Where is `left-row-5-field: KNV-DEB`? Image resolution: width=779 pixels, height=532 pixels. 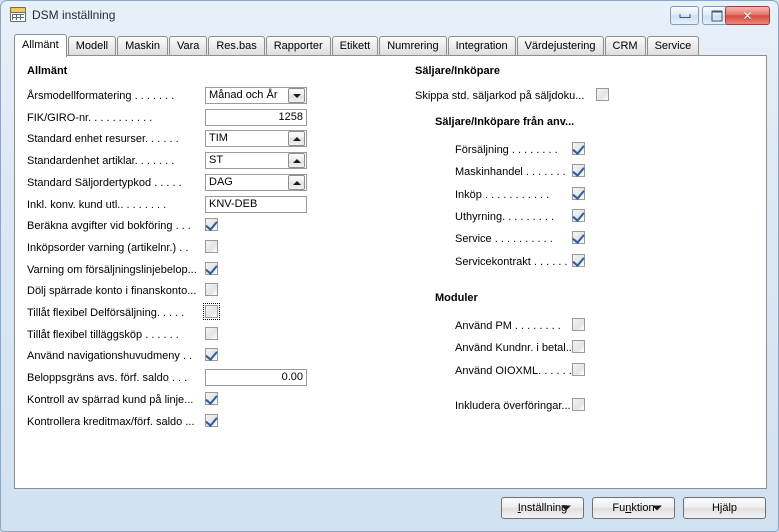 left-row-5-field: KNV-DEB is located at coordinates (256, 204).